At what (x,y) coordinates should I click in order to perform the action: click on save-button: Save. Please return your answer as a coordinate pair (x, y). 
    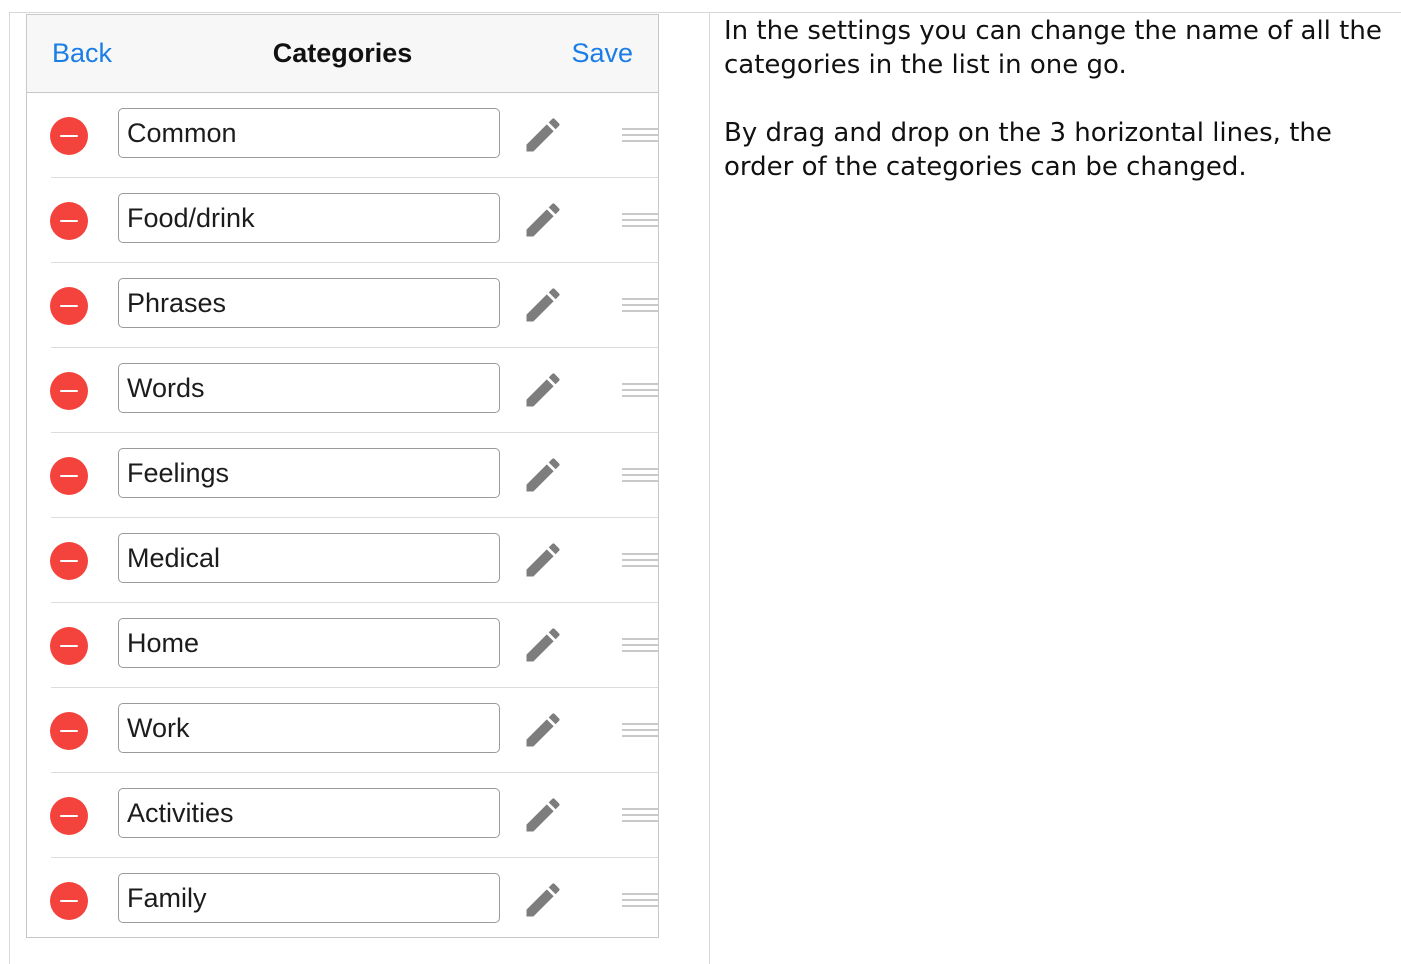
    Looking at the image, I should click on (602, 53).